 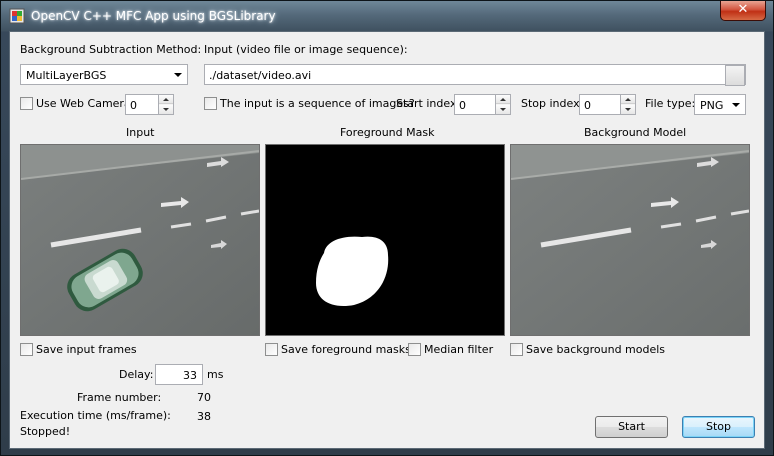 I want to click on browse-button, so click(x=735, y=75).